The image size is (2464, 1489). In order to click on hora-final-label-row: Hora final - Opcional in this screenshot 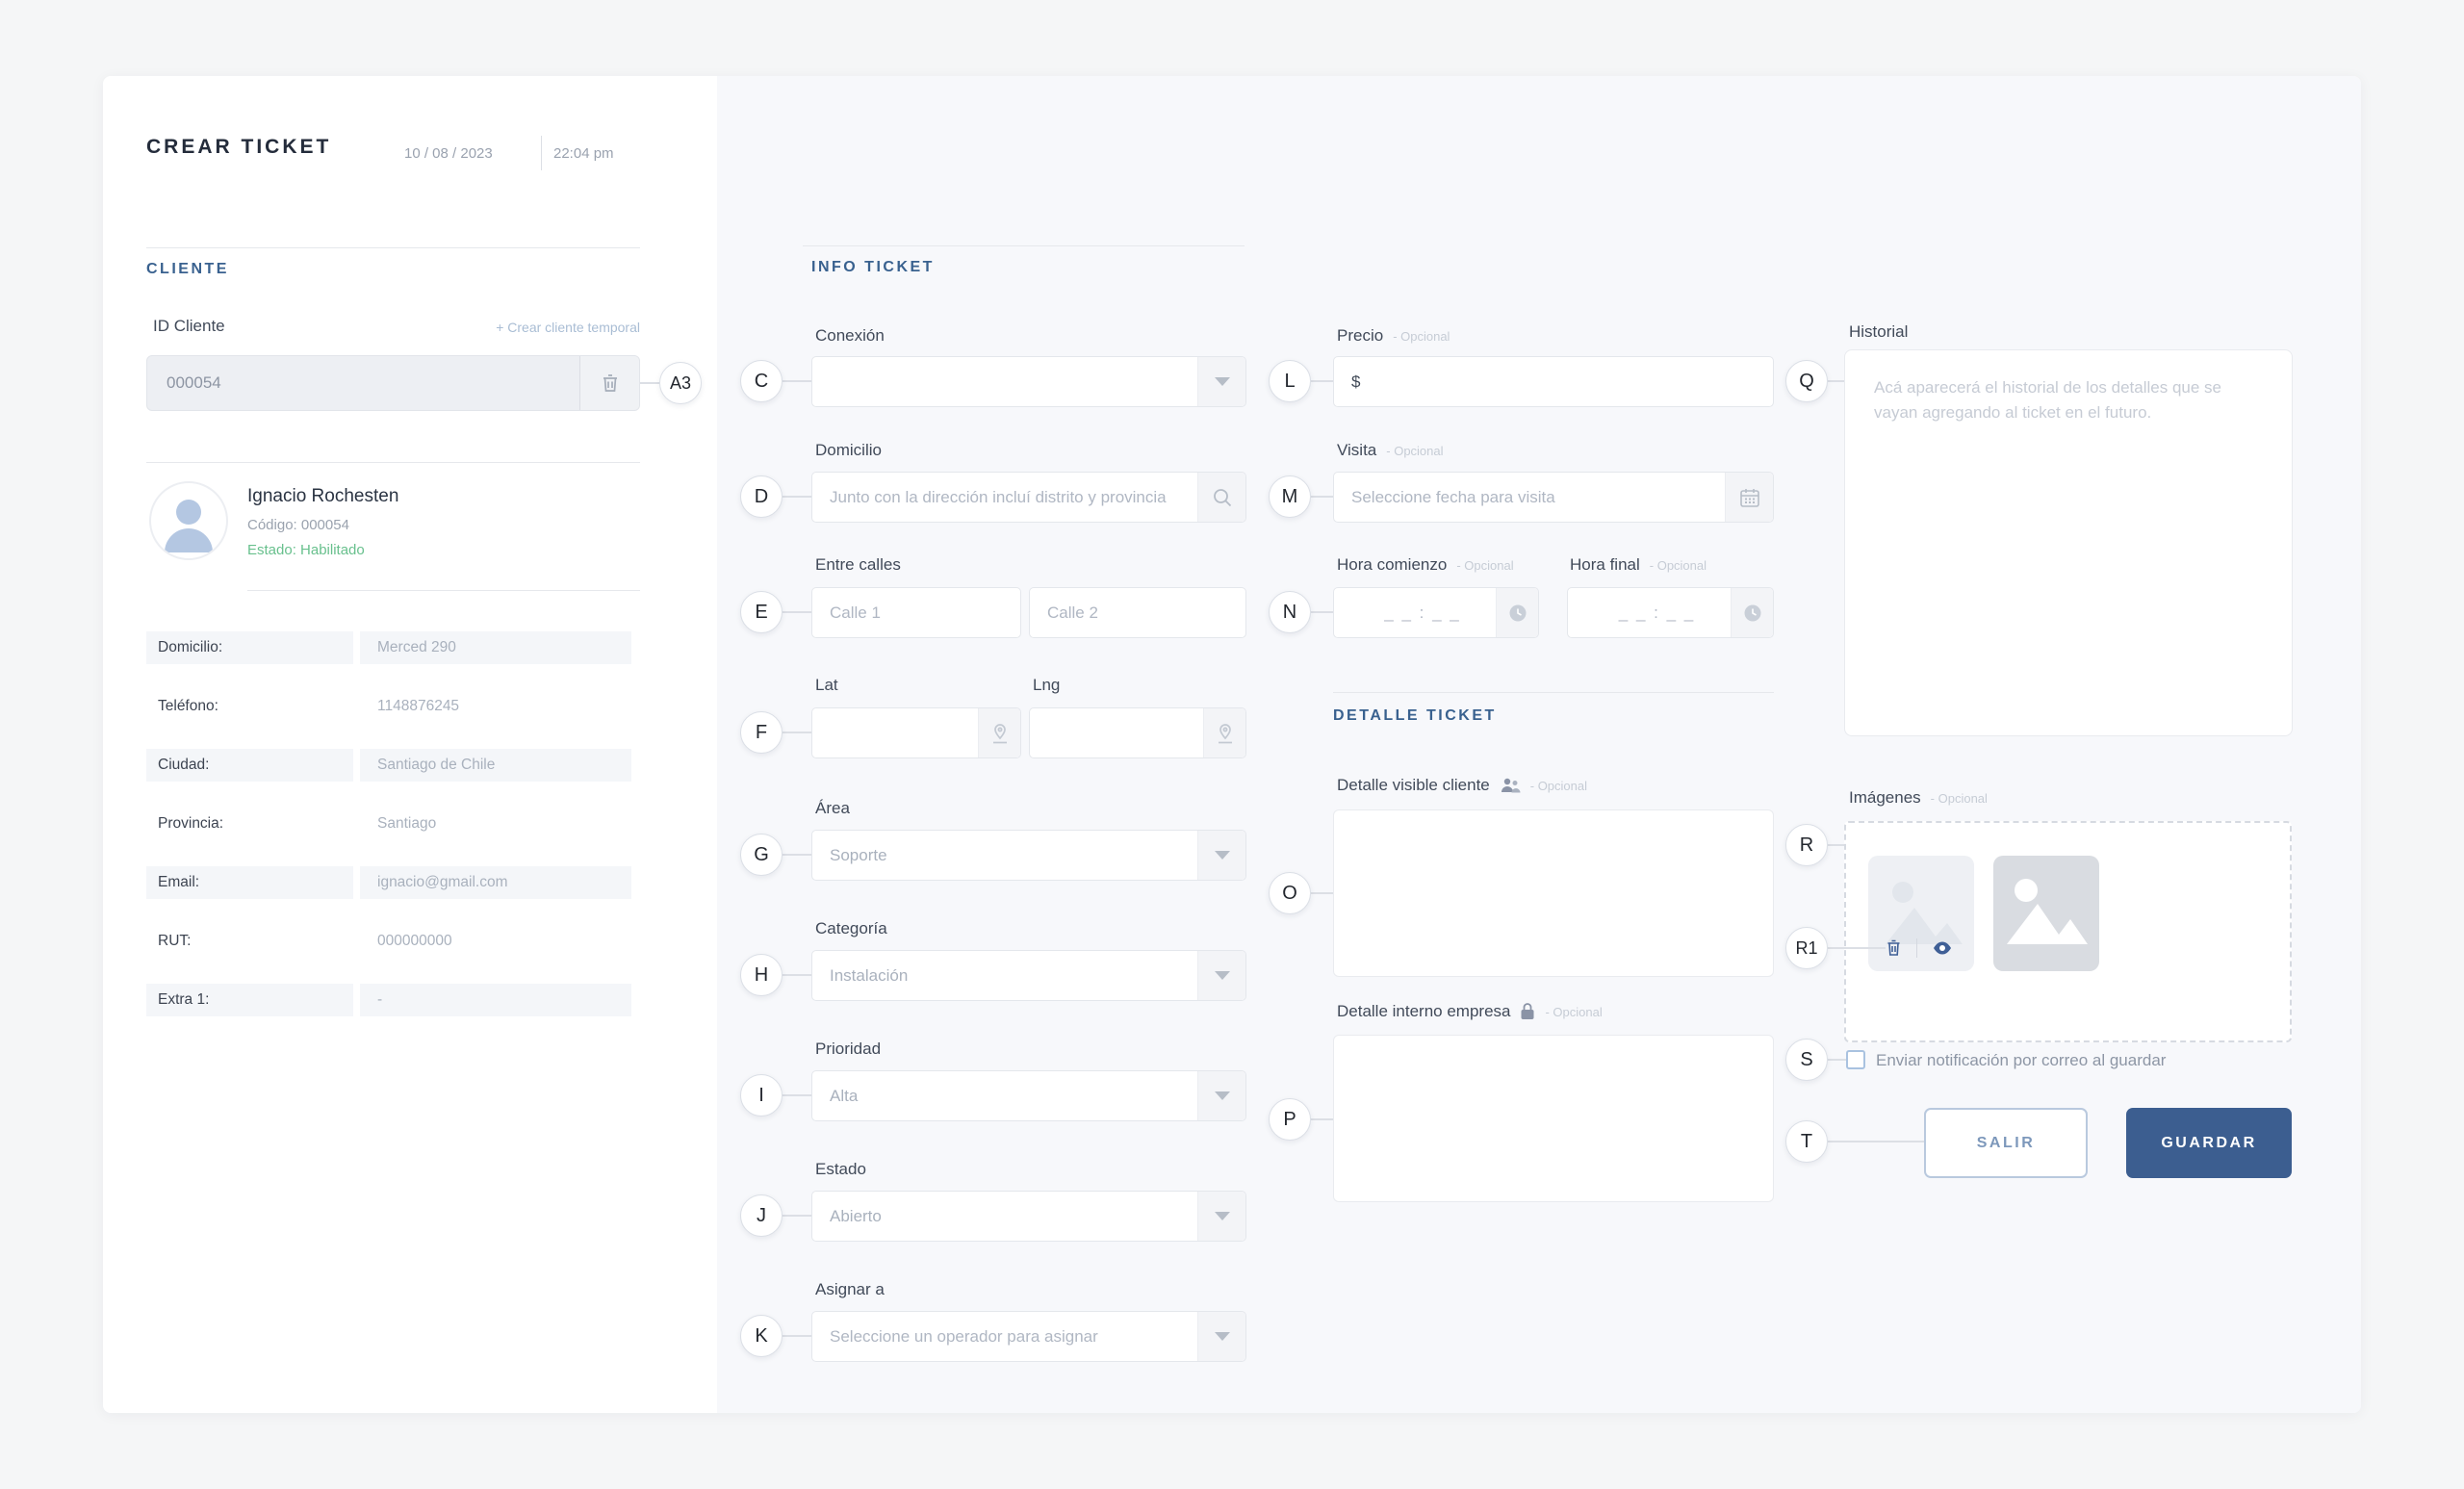, I will do `click(1638, 565)`.